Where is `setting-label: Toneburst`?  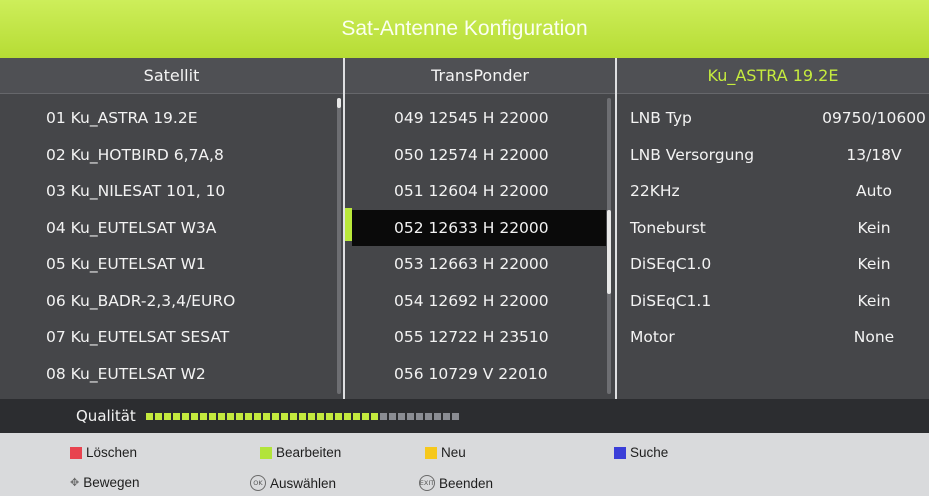
setting-label: Toneburst is located at coordinates (668, 227).